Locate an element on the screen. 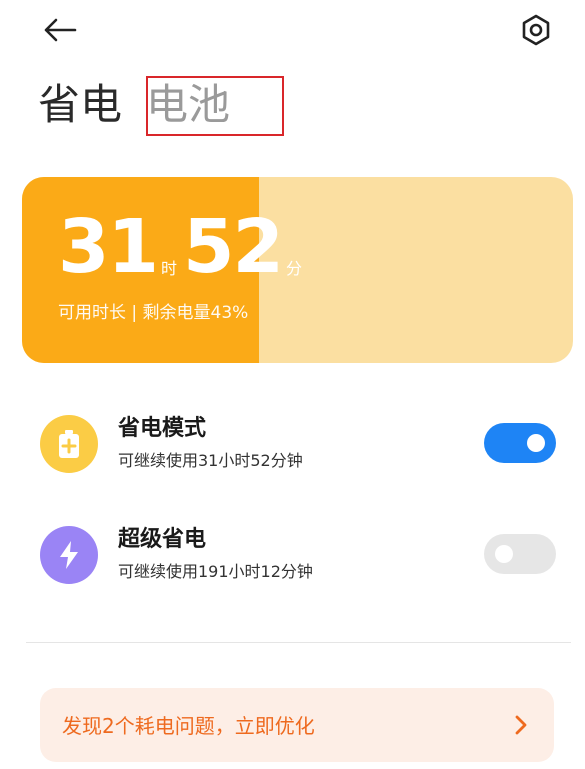  tab-power-saving: 省电 is located at coordinates (80, 105).